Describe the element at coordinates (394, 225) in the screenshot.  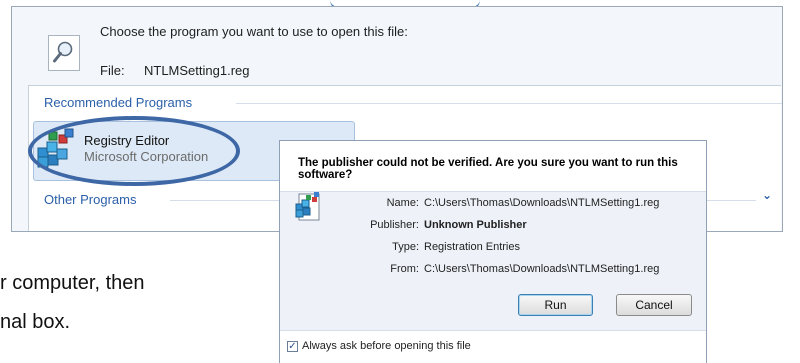
I see `publisher-label: Publisher:` at that location.